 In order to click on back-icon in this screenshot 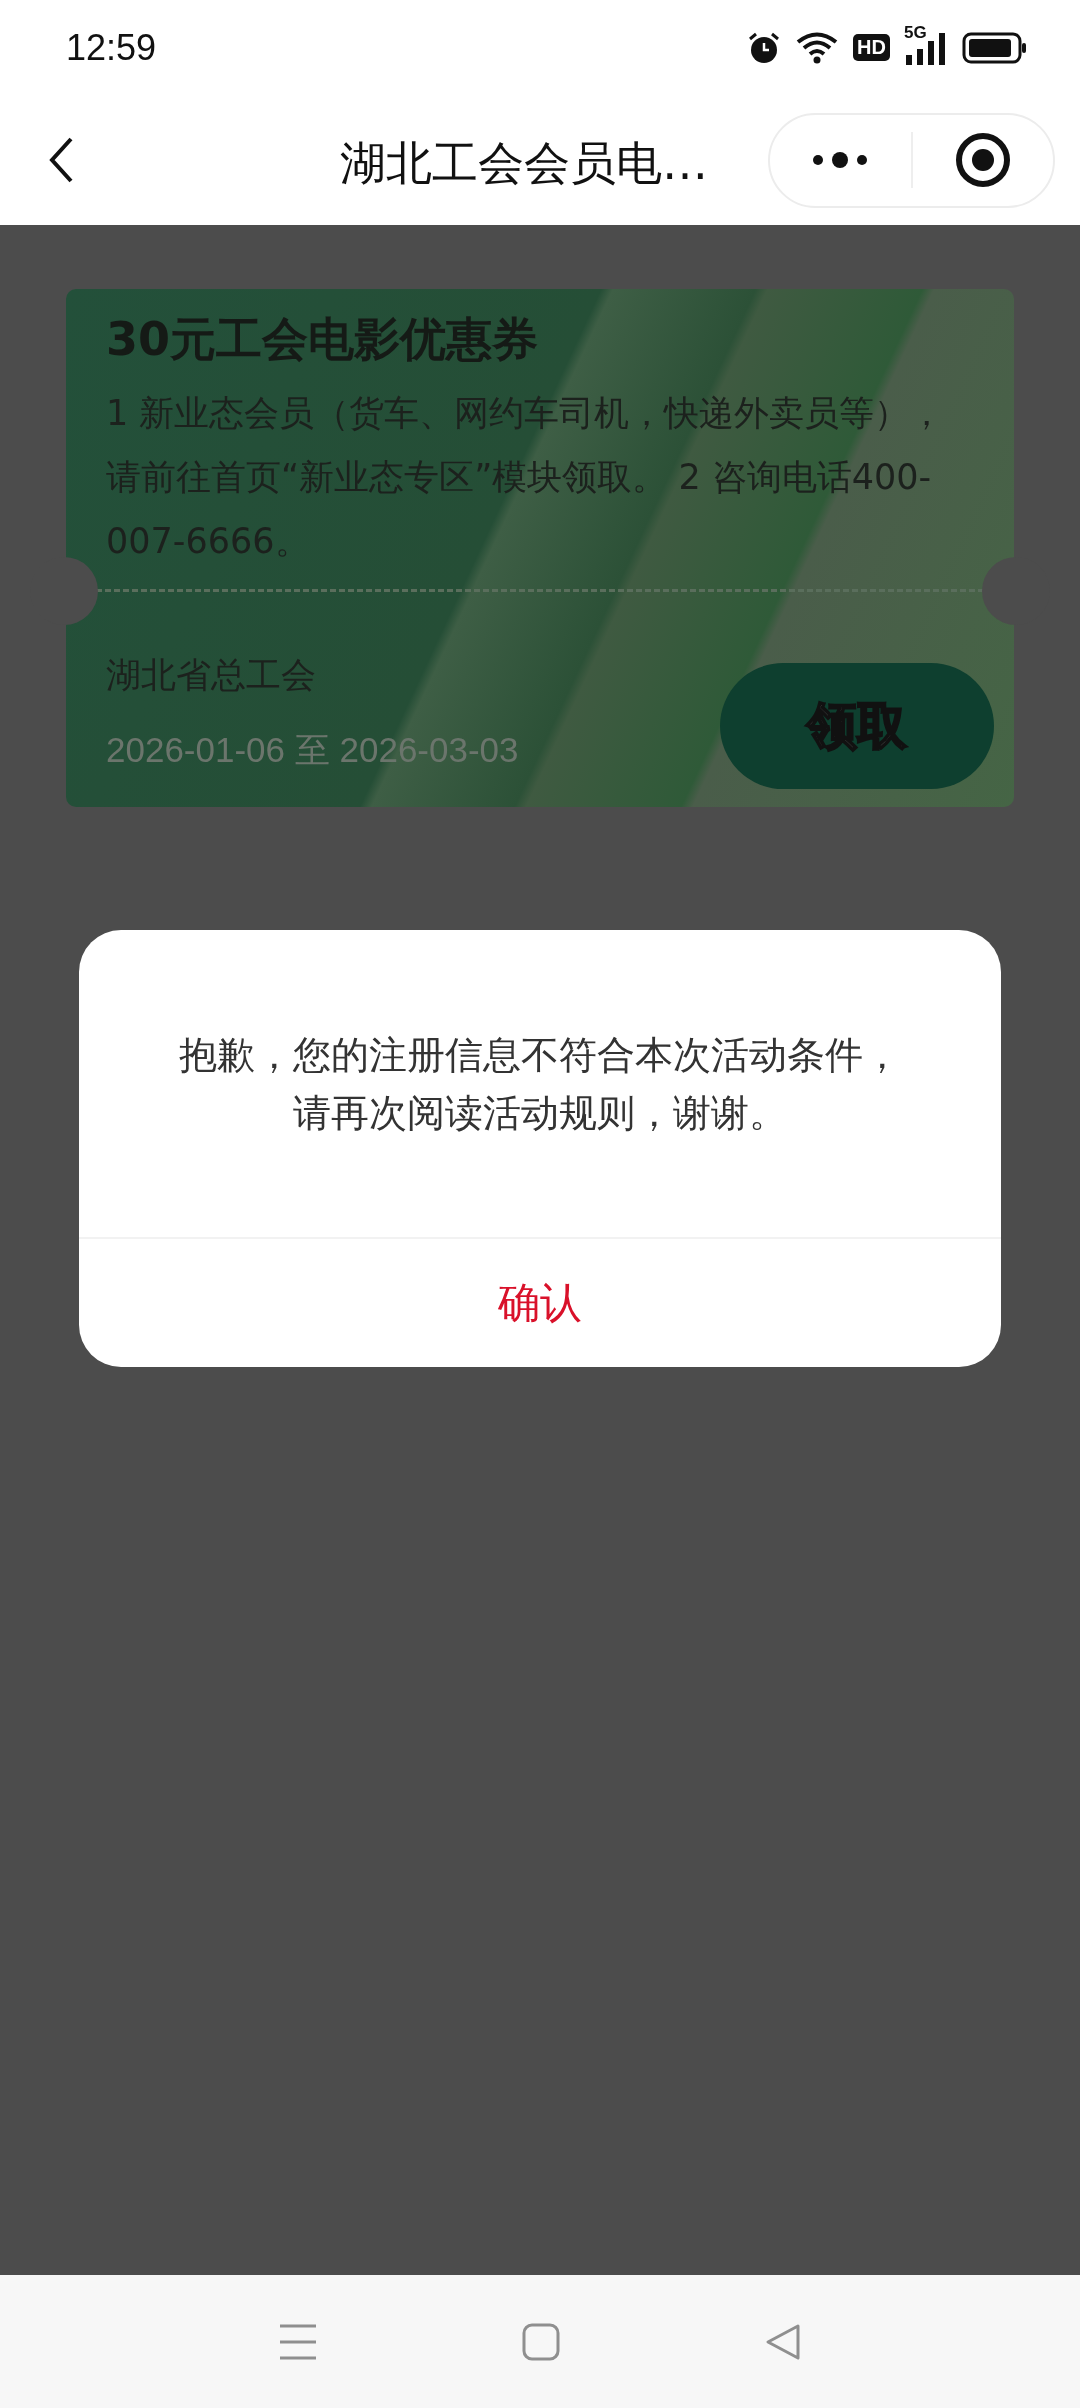, I will do `click(61, 160)`.